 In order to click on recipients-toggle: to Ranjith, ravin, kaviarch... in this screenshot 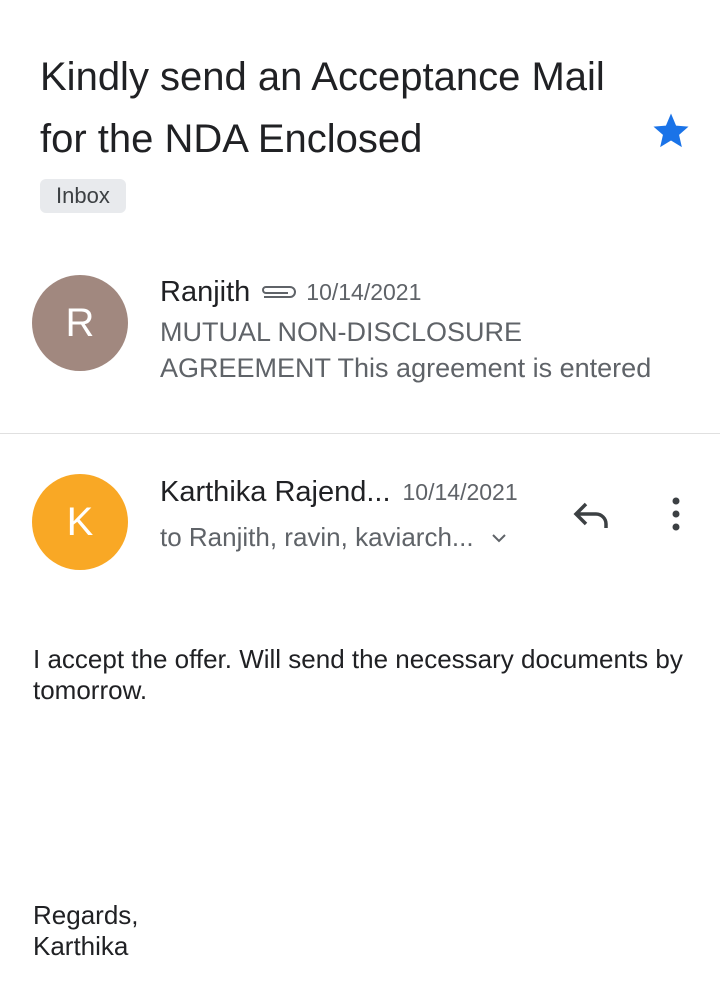, I will do `click(334, 537)`.